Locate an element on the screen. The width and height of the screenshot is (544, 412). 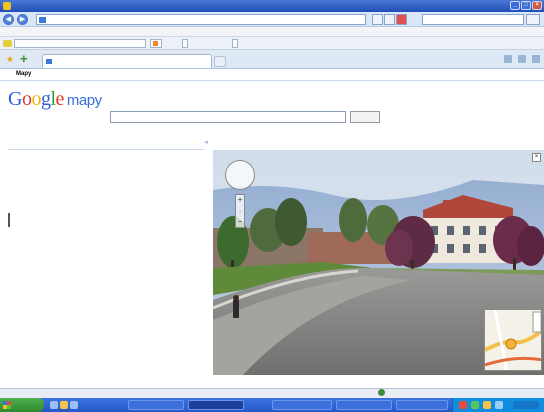
page-favicon-icon is located at coordinates (42, 20).